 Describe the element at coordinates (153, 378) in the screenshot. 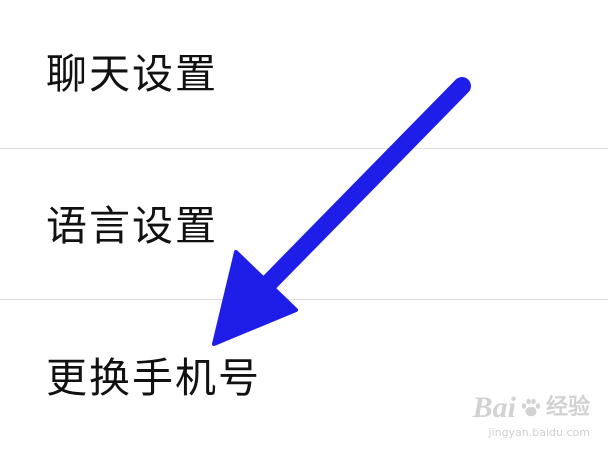

I see `setting-item-label: 更换手机号` at that location.